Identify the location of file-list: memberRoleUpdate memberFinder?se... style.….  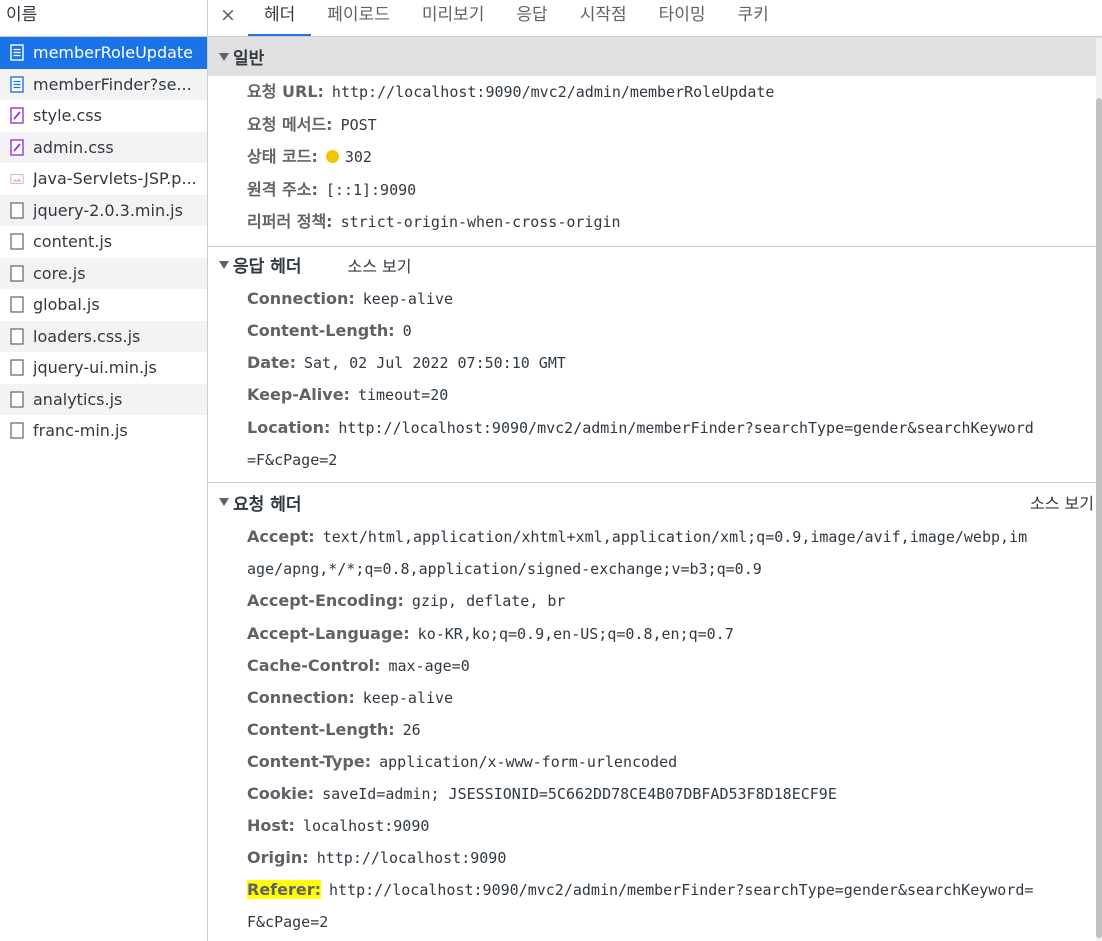
(103, 242).